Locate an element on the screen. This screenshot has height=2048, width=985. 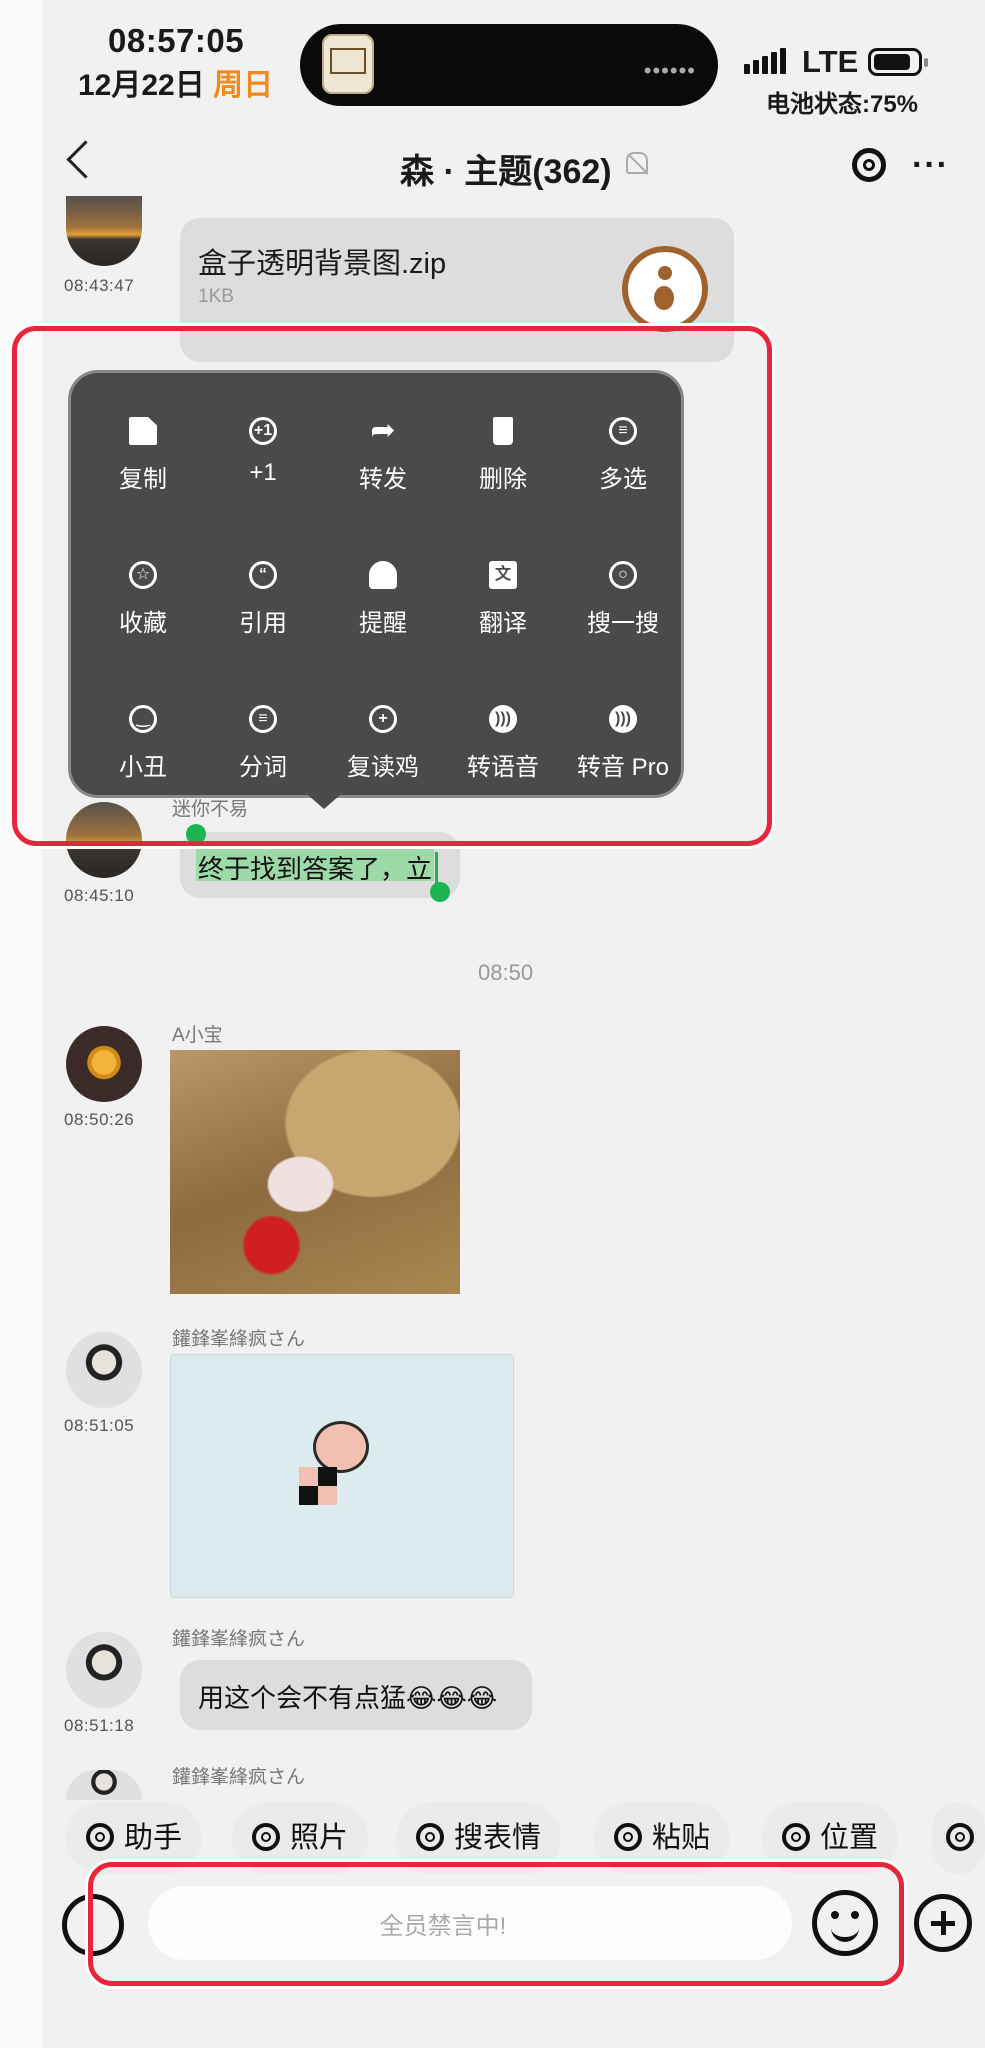
highlight-input-box is located at coordinates (496, 1924).